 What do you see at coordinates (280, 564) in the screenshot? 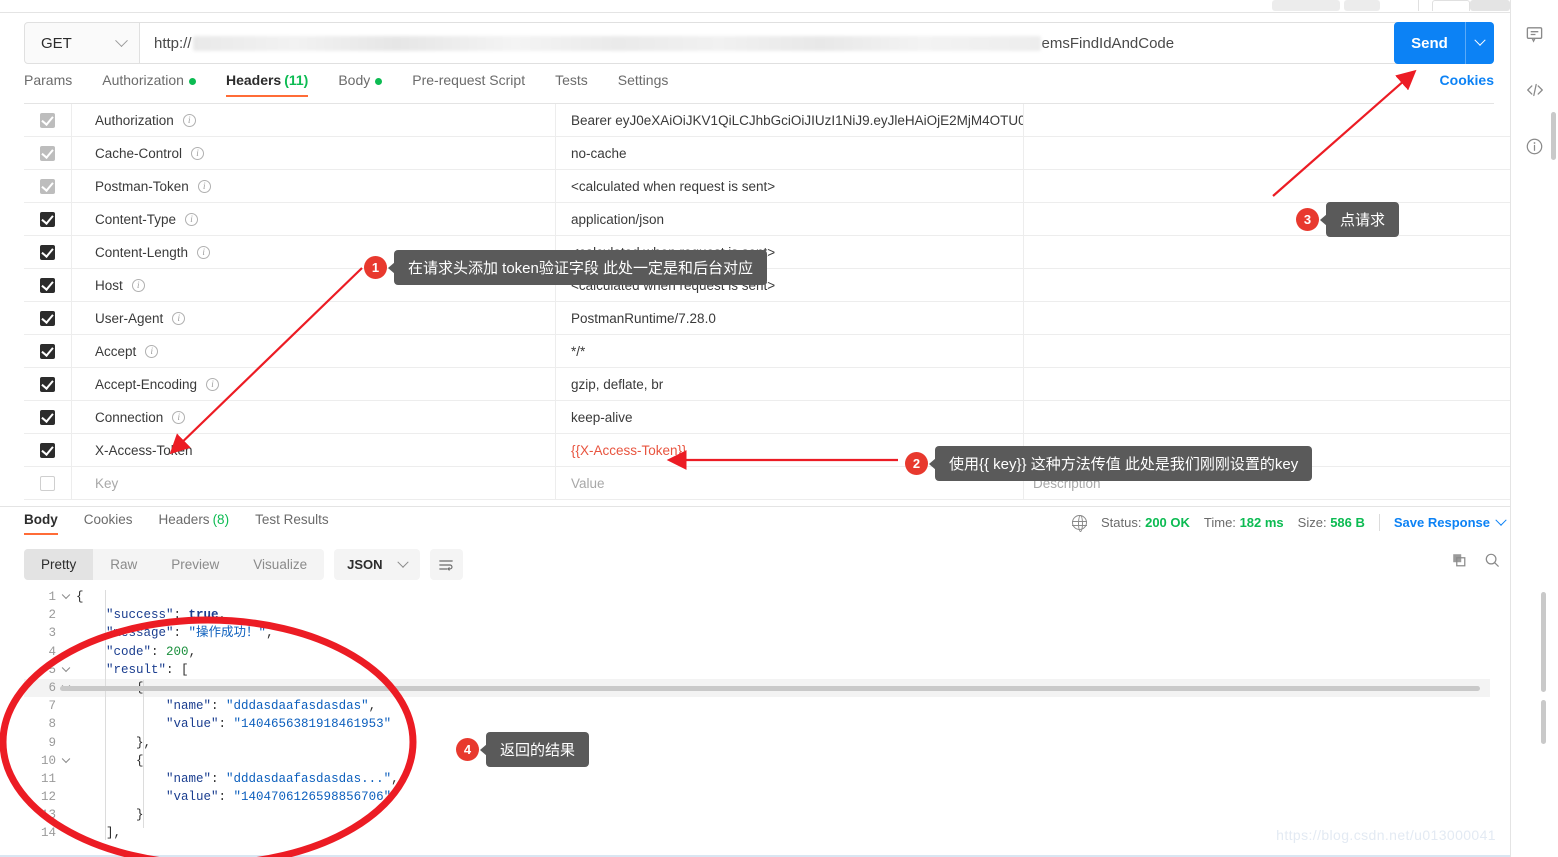
I see `format-tab-visualize: Visualize` at bounding box center [280, 564].